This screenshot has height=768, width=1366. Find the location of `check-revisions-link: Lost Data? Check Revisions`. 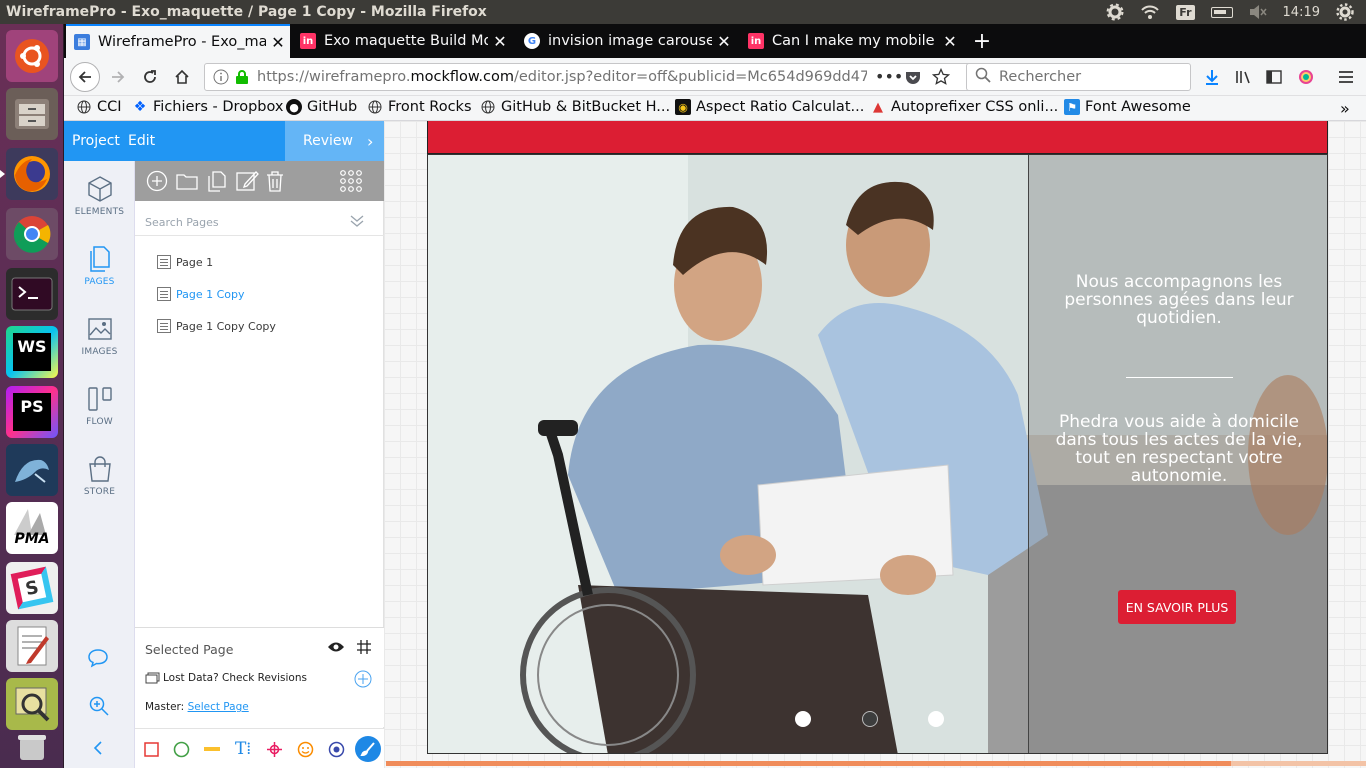

check-revisions-link: Lost Data? Check Revisions is located at coordinates (226, 678).